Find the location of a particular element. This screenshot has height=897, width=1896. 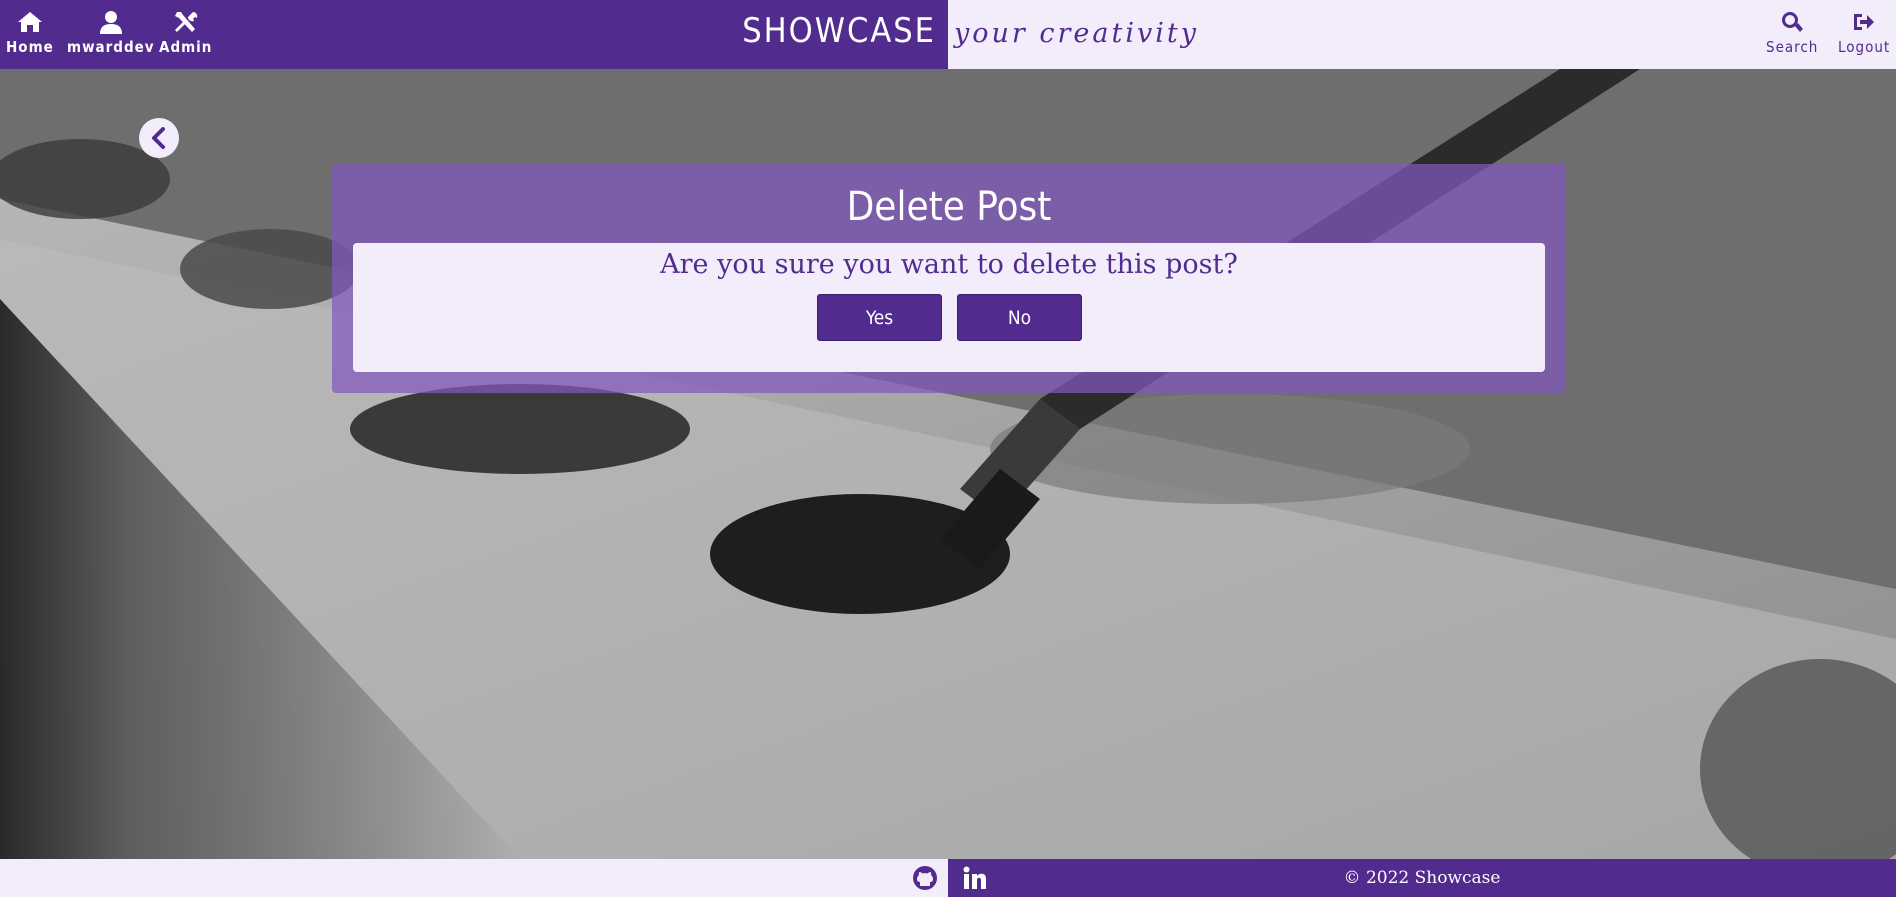

navbar-right: your creativity Search Logout is located at coordinates (1422, 34).